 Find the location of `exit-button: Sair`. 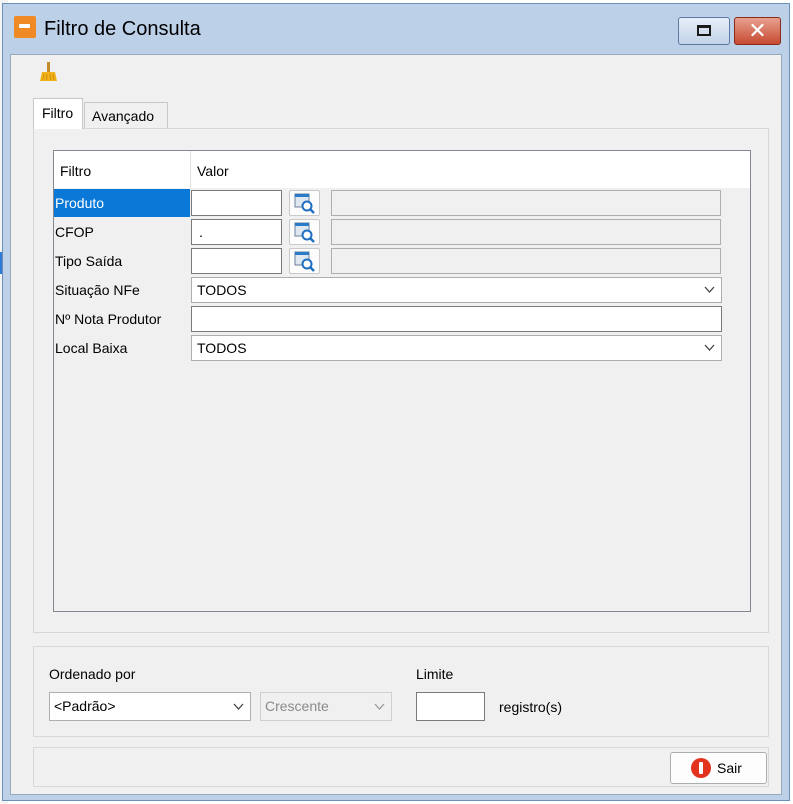

exit-button: Sair is located at coordinates (718, 768).